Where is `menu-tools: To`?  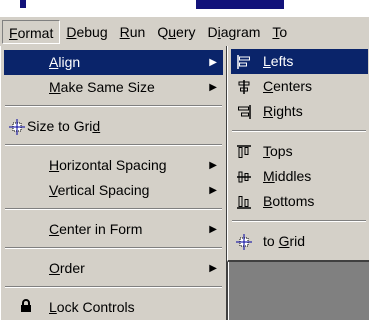
menu-tools: To is located at coordinates (279, 32).